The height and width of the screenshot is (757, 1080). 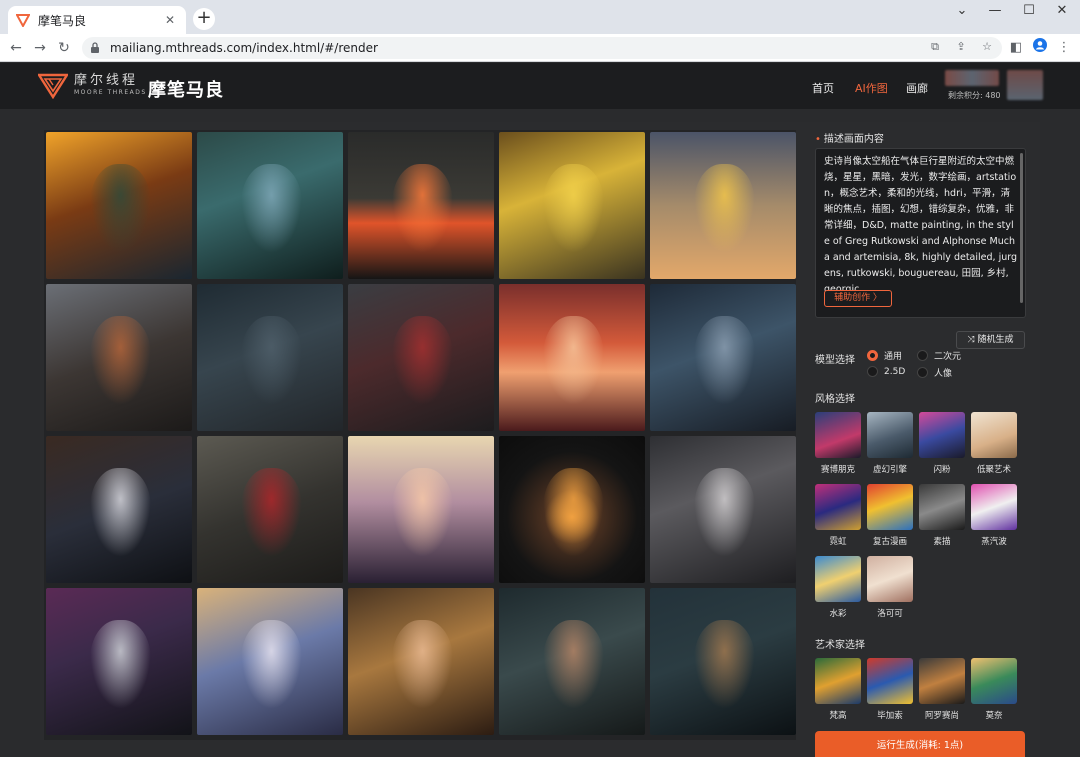 I want to click on artist-item: 梵高, so click(x=838, y=692).